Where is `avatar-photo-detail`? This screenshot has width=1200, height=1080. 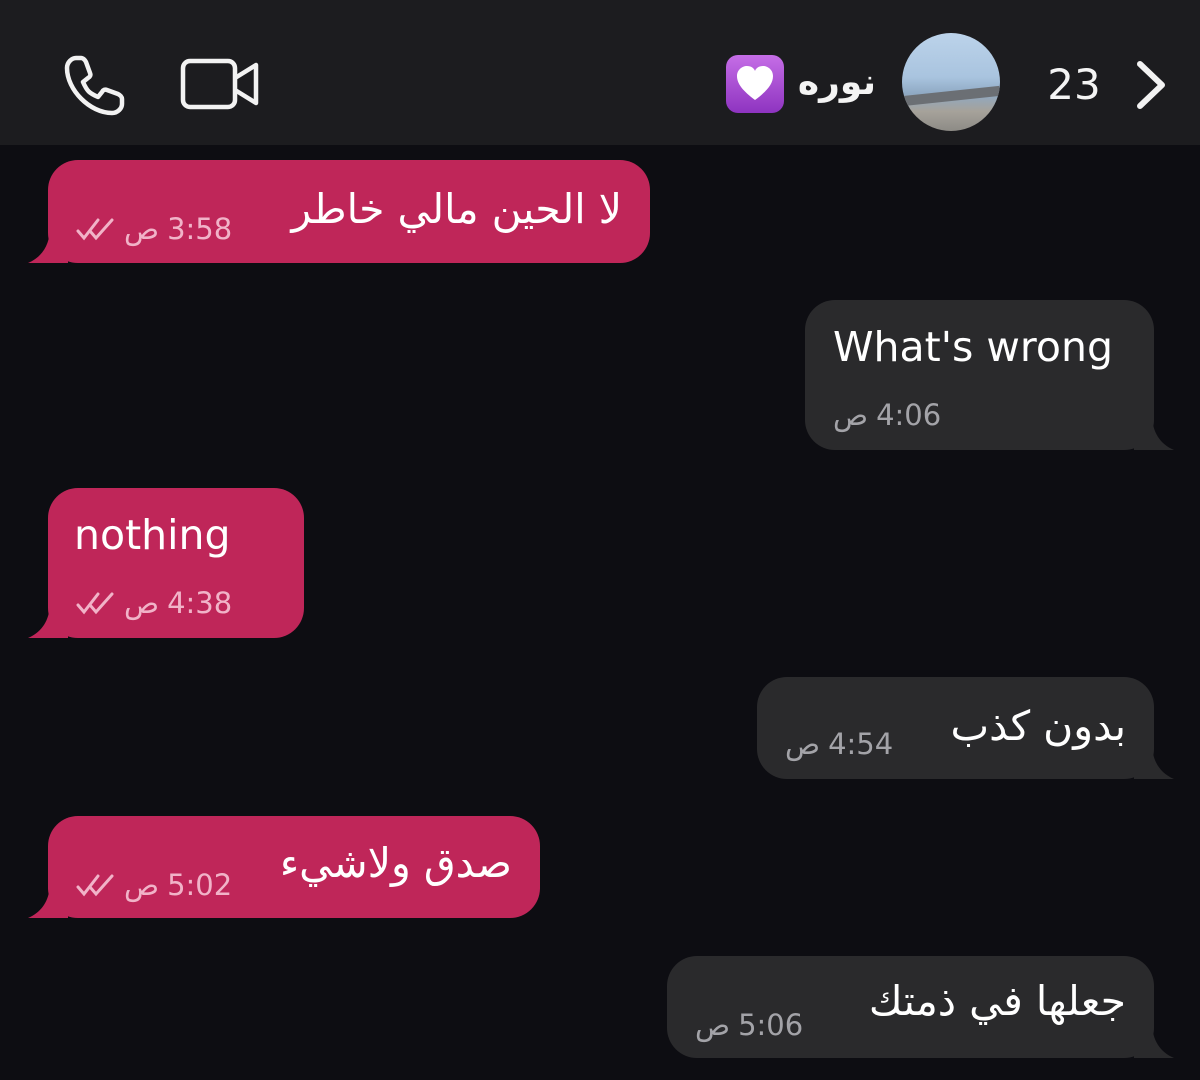
avatar-photo-detail is located at coordinates (951, 96).